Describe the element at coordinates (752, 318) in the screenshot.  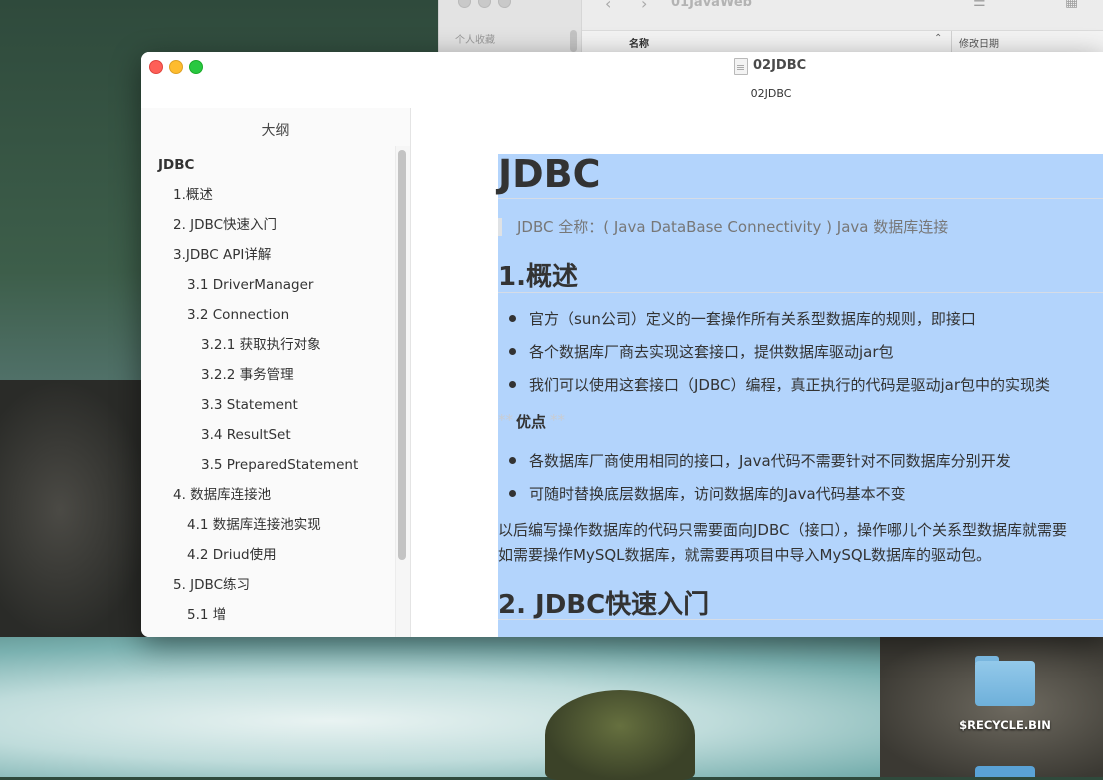
I see `list-item: 官方（sun公司）定义的一套操作所有关系型数据库的规则，即接口` at that location.